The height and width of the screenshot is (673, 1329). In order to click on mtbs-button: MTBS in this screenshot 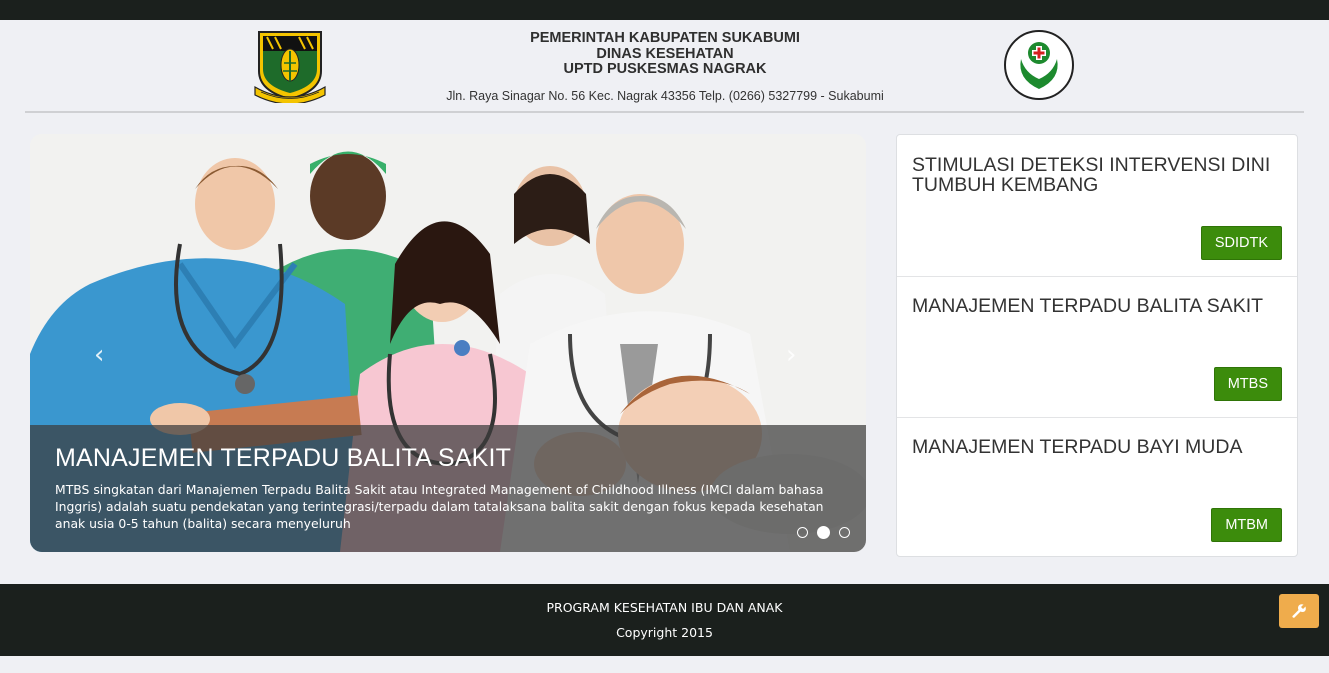, I will do `click(1247, 384)`.